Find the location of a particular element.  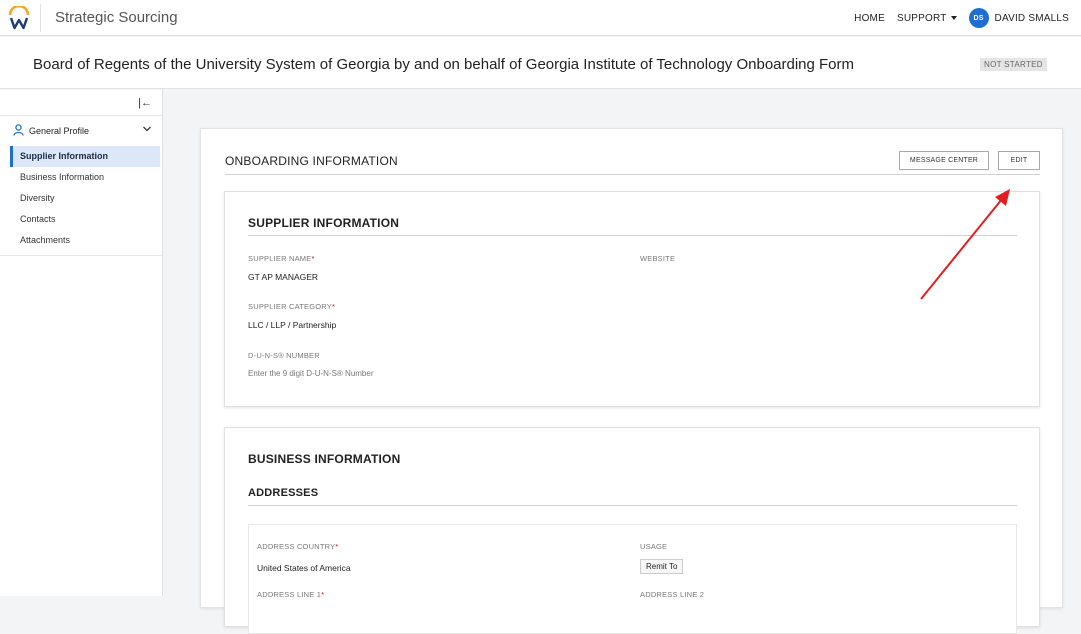

message-center-button: MESSAGE CENTER is located at coordinates (944, 160).